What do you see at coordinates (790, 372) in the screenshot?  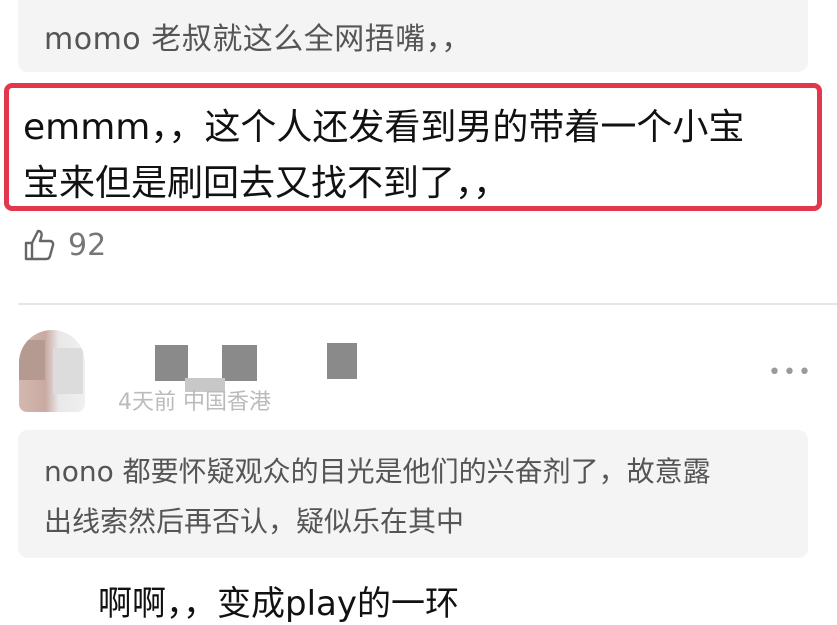 I see `more-dots-icon: •••` at bounding box center [790, 372].